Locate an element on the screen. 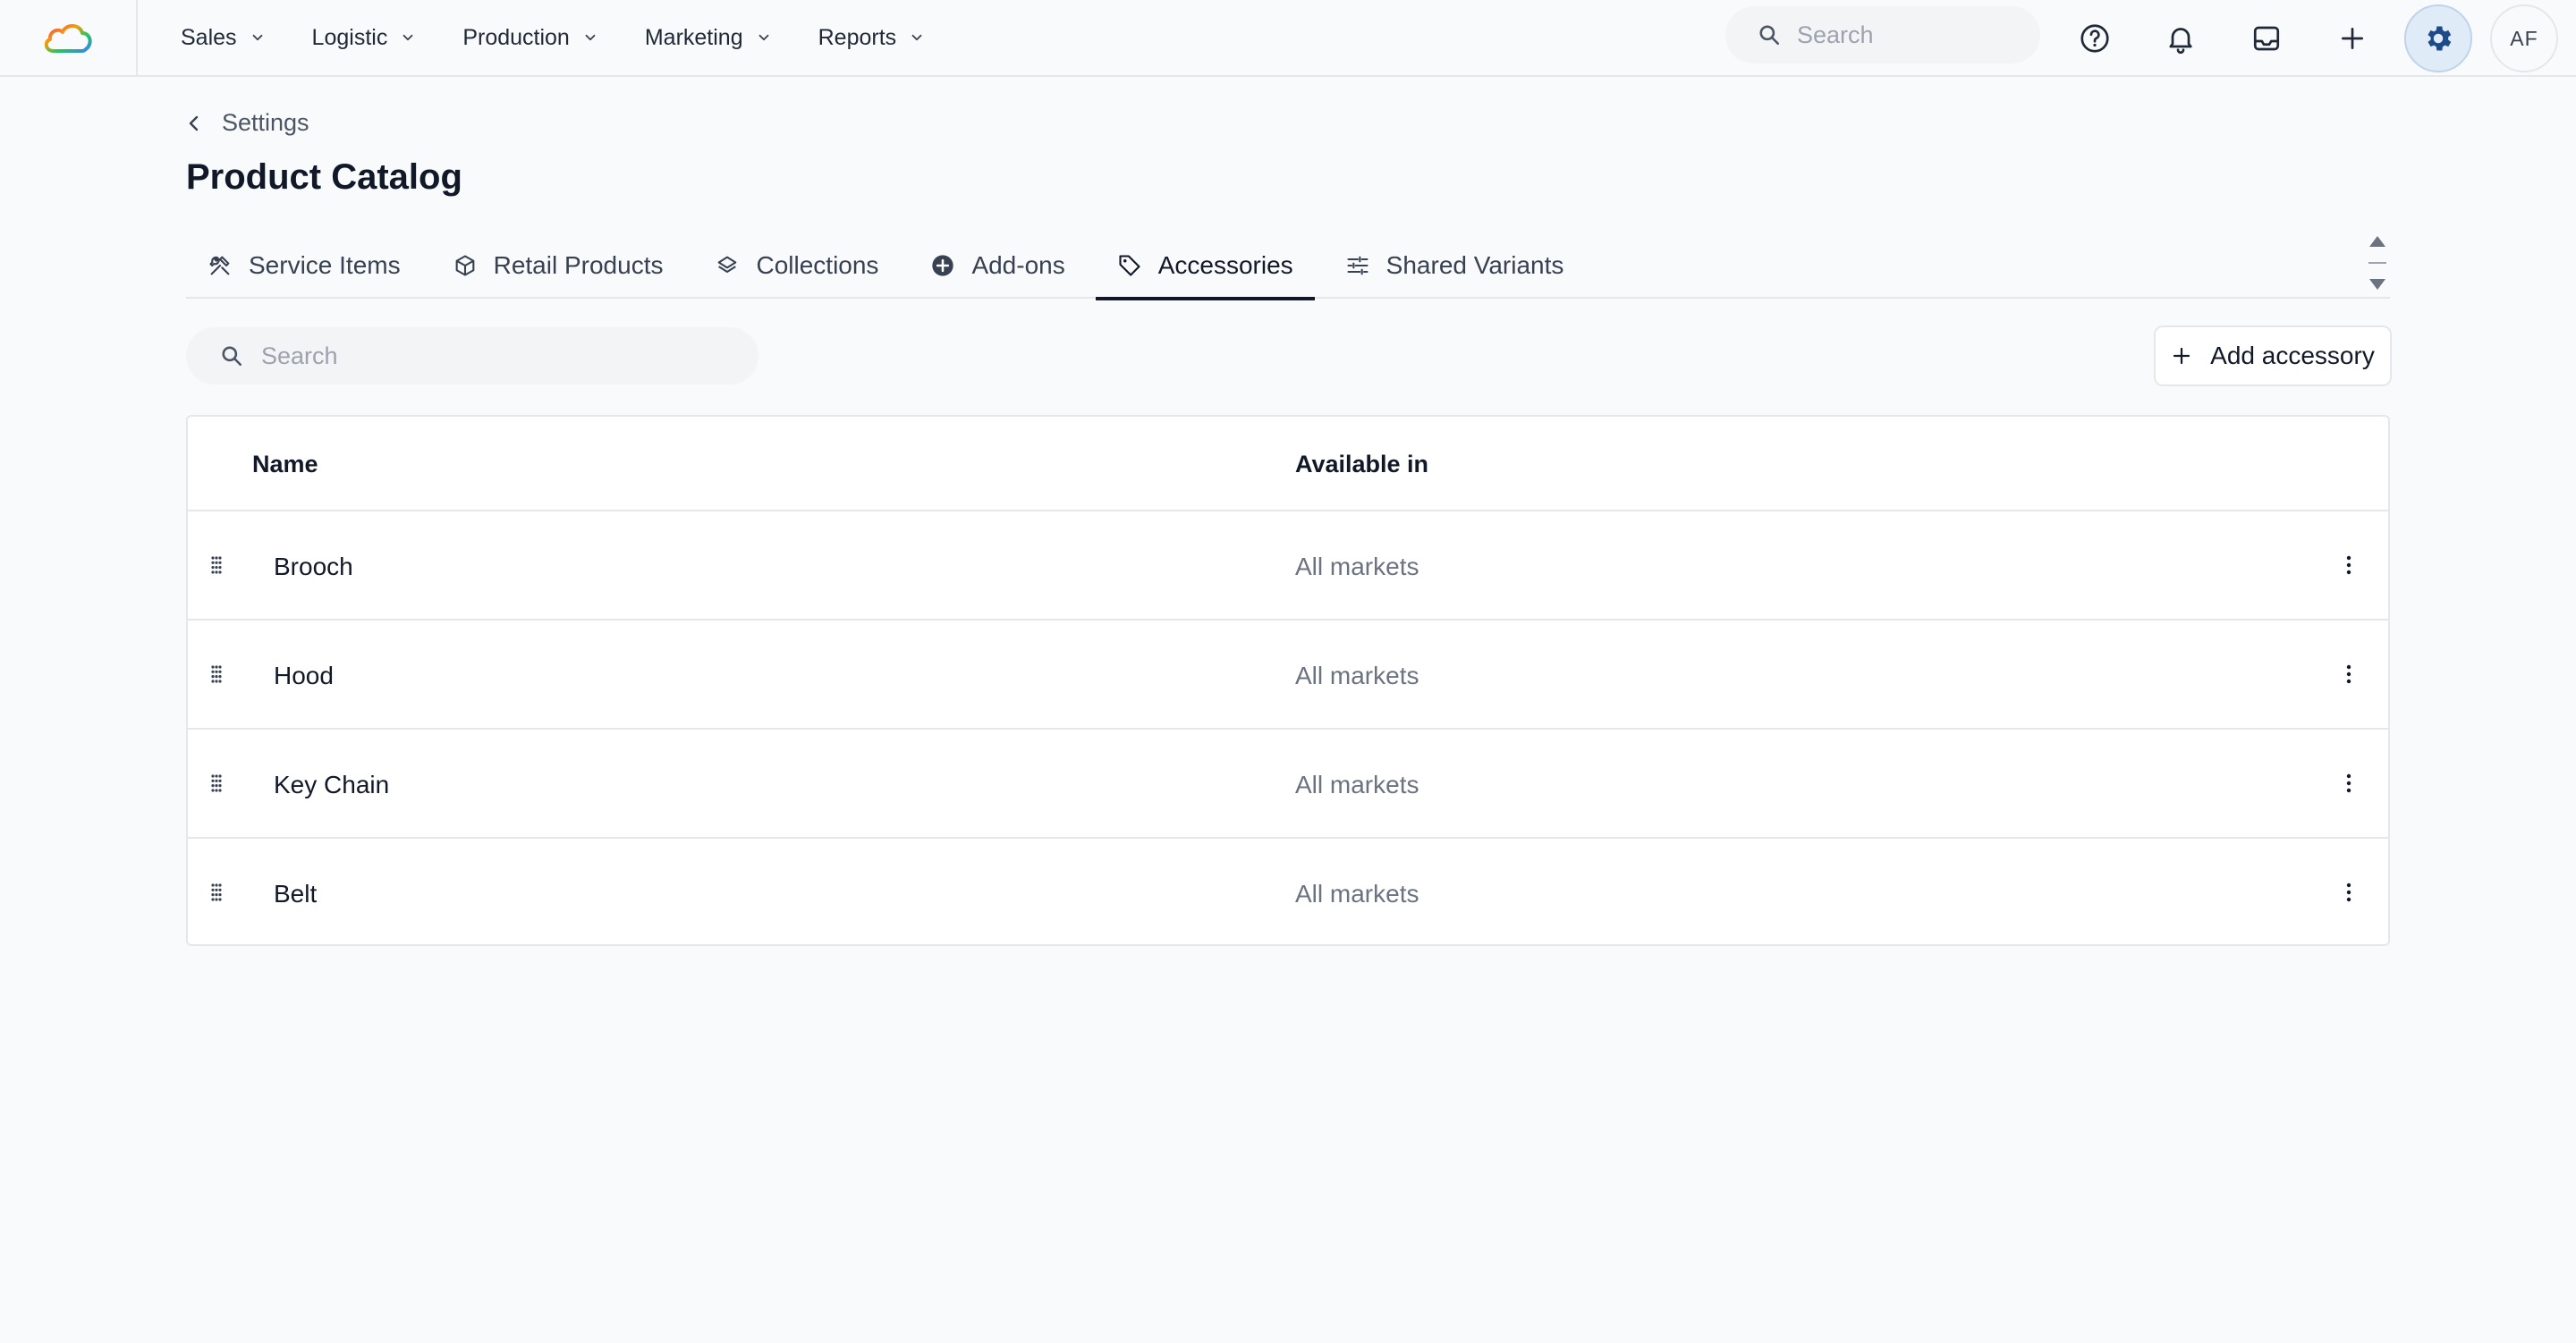 This screenshot has height=1343, width=2576. user-initials: AF is located at coordinates (2524, 38).